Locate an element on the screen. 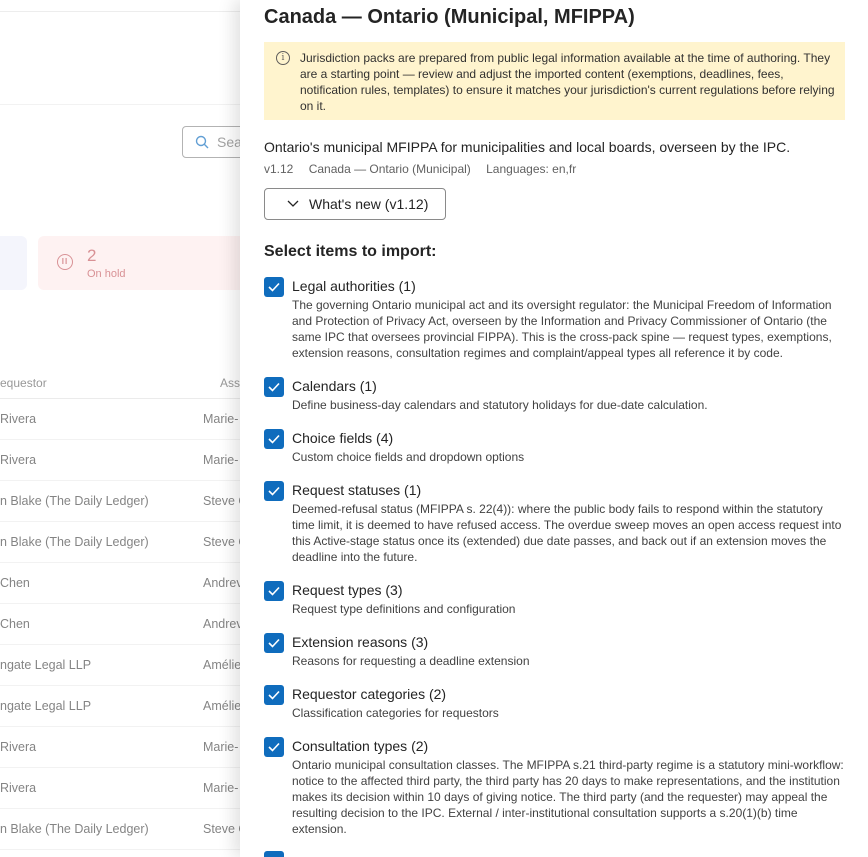  item-label: Requestor categories (2) is located at coordinates (369, 694).